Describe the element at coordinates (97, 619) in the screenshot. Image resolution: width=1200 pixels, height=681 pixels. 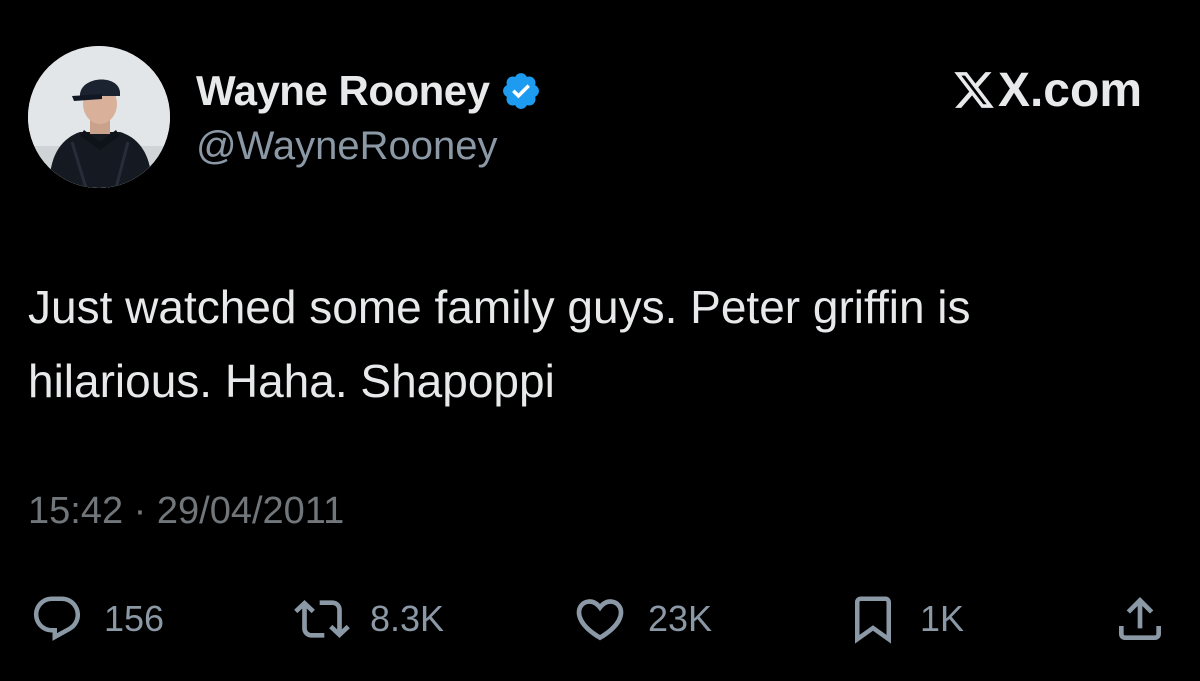
I see `reply-button: 156` at that location.